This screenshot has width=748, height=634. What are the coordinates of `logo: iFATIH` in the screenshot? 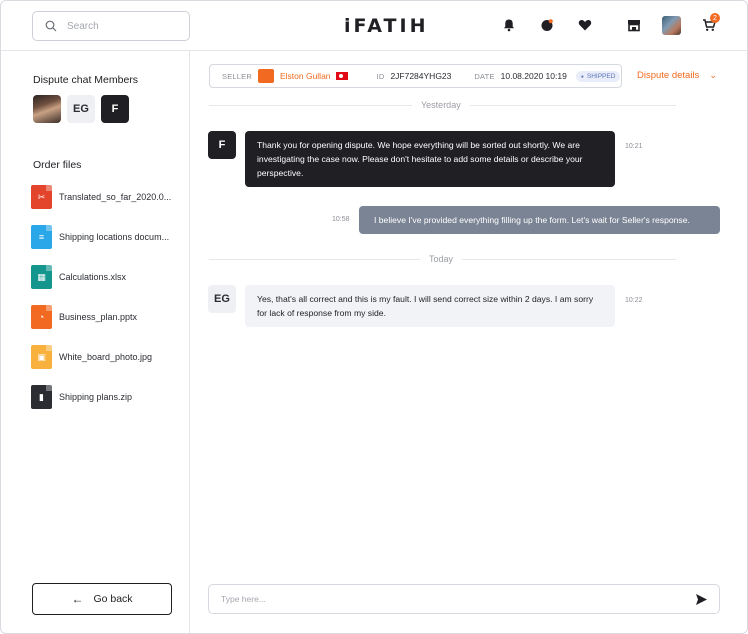 It's located at (386, 26).